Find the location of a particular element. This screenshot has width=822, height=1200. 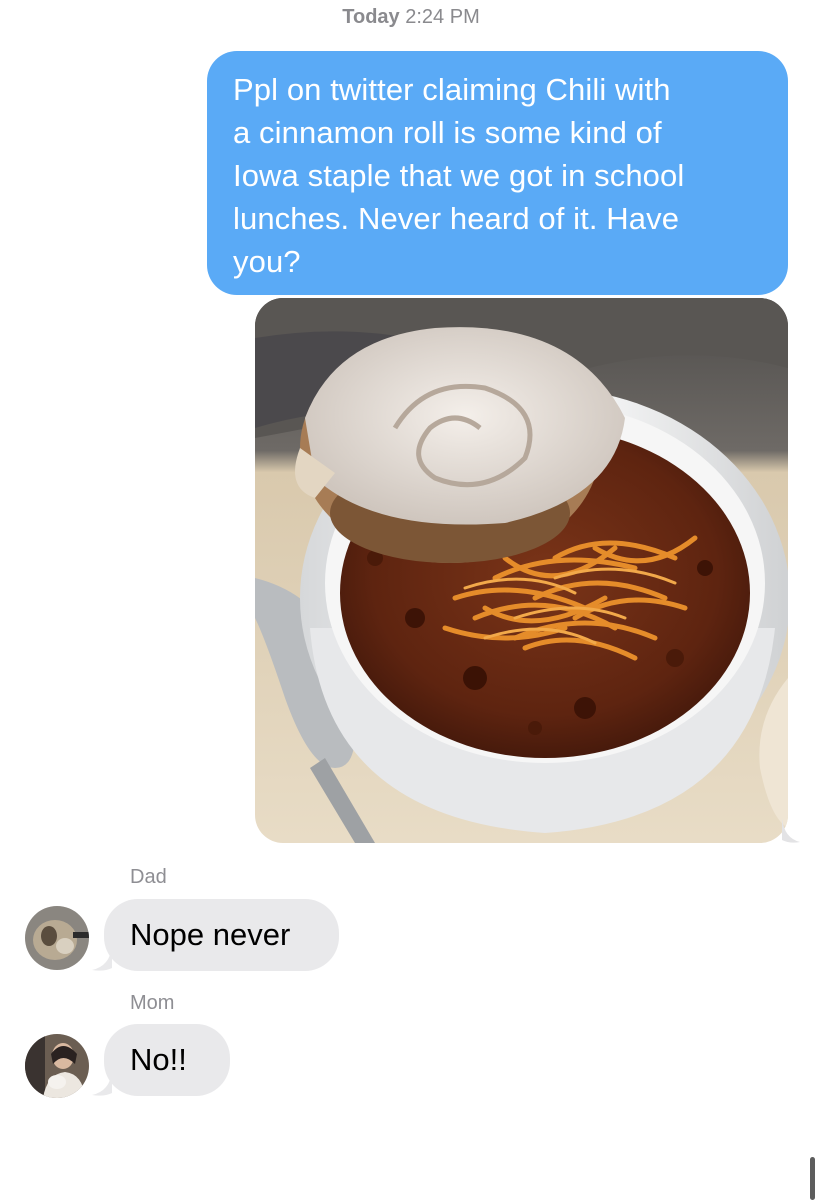

mom-avatar-icon is located at coordinates (57, 1066).